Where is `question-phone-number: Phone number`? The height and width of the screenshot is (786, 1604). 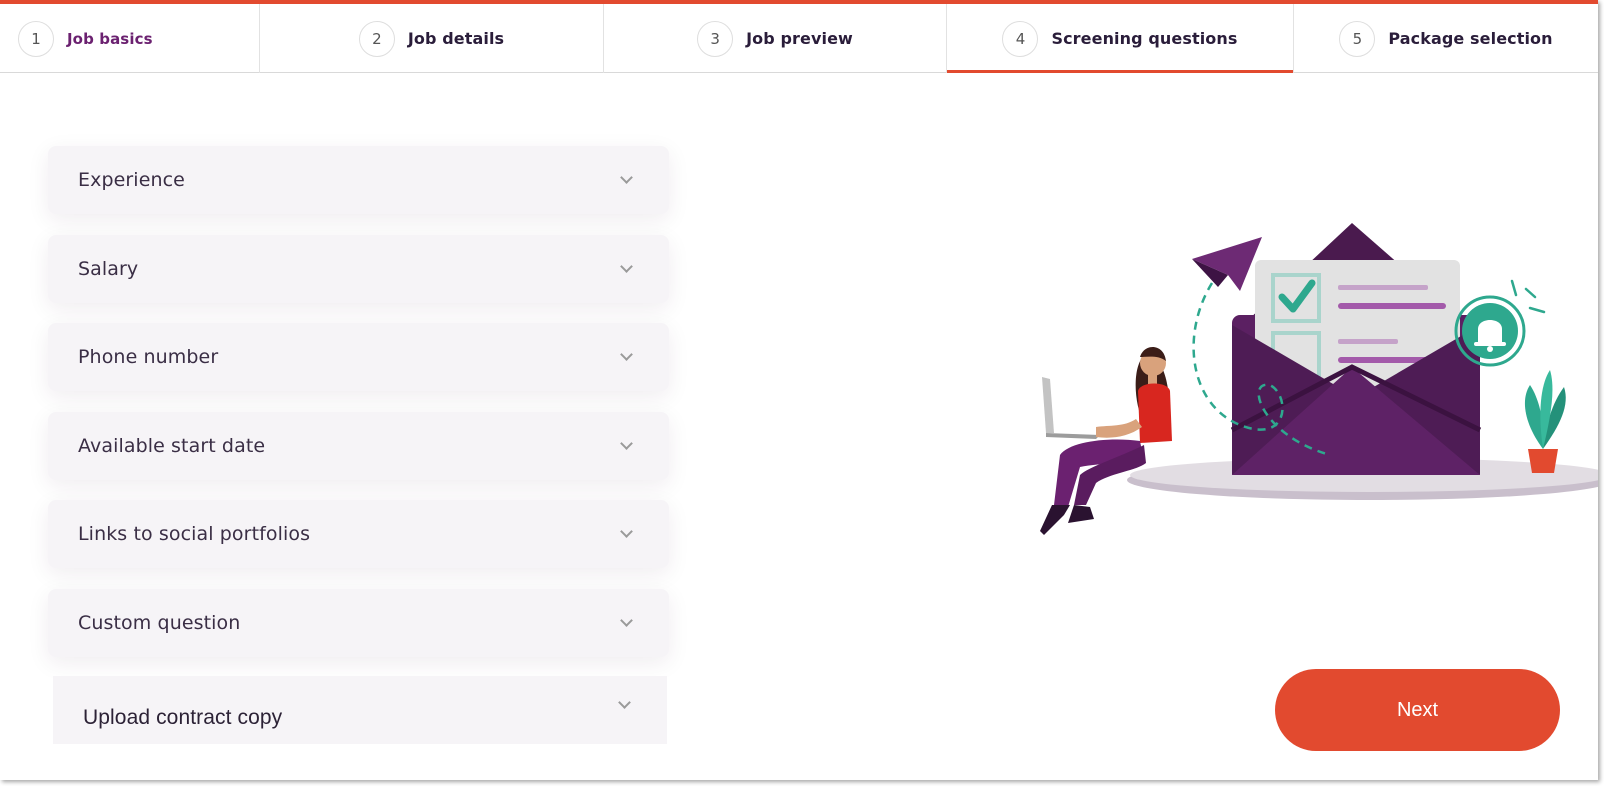
question-phone-number: Phone number is located at coordinates (358, 357).